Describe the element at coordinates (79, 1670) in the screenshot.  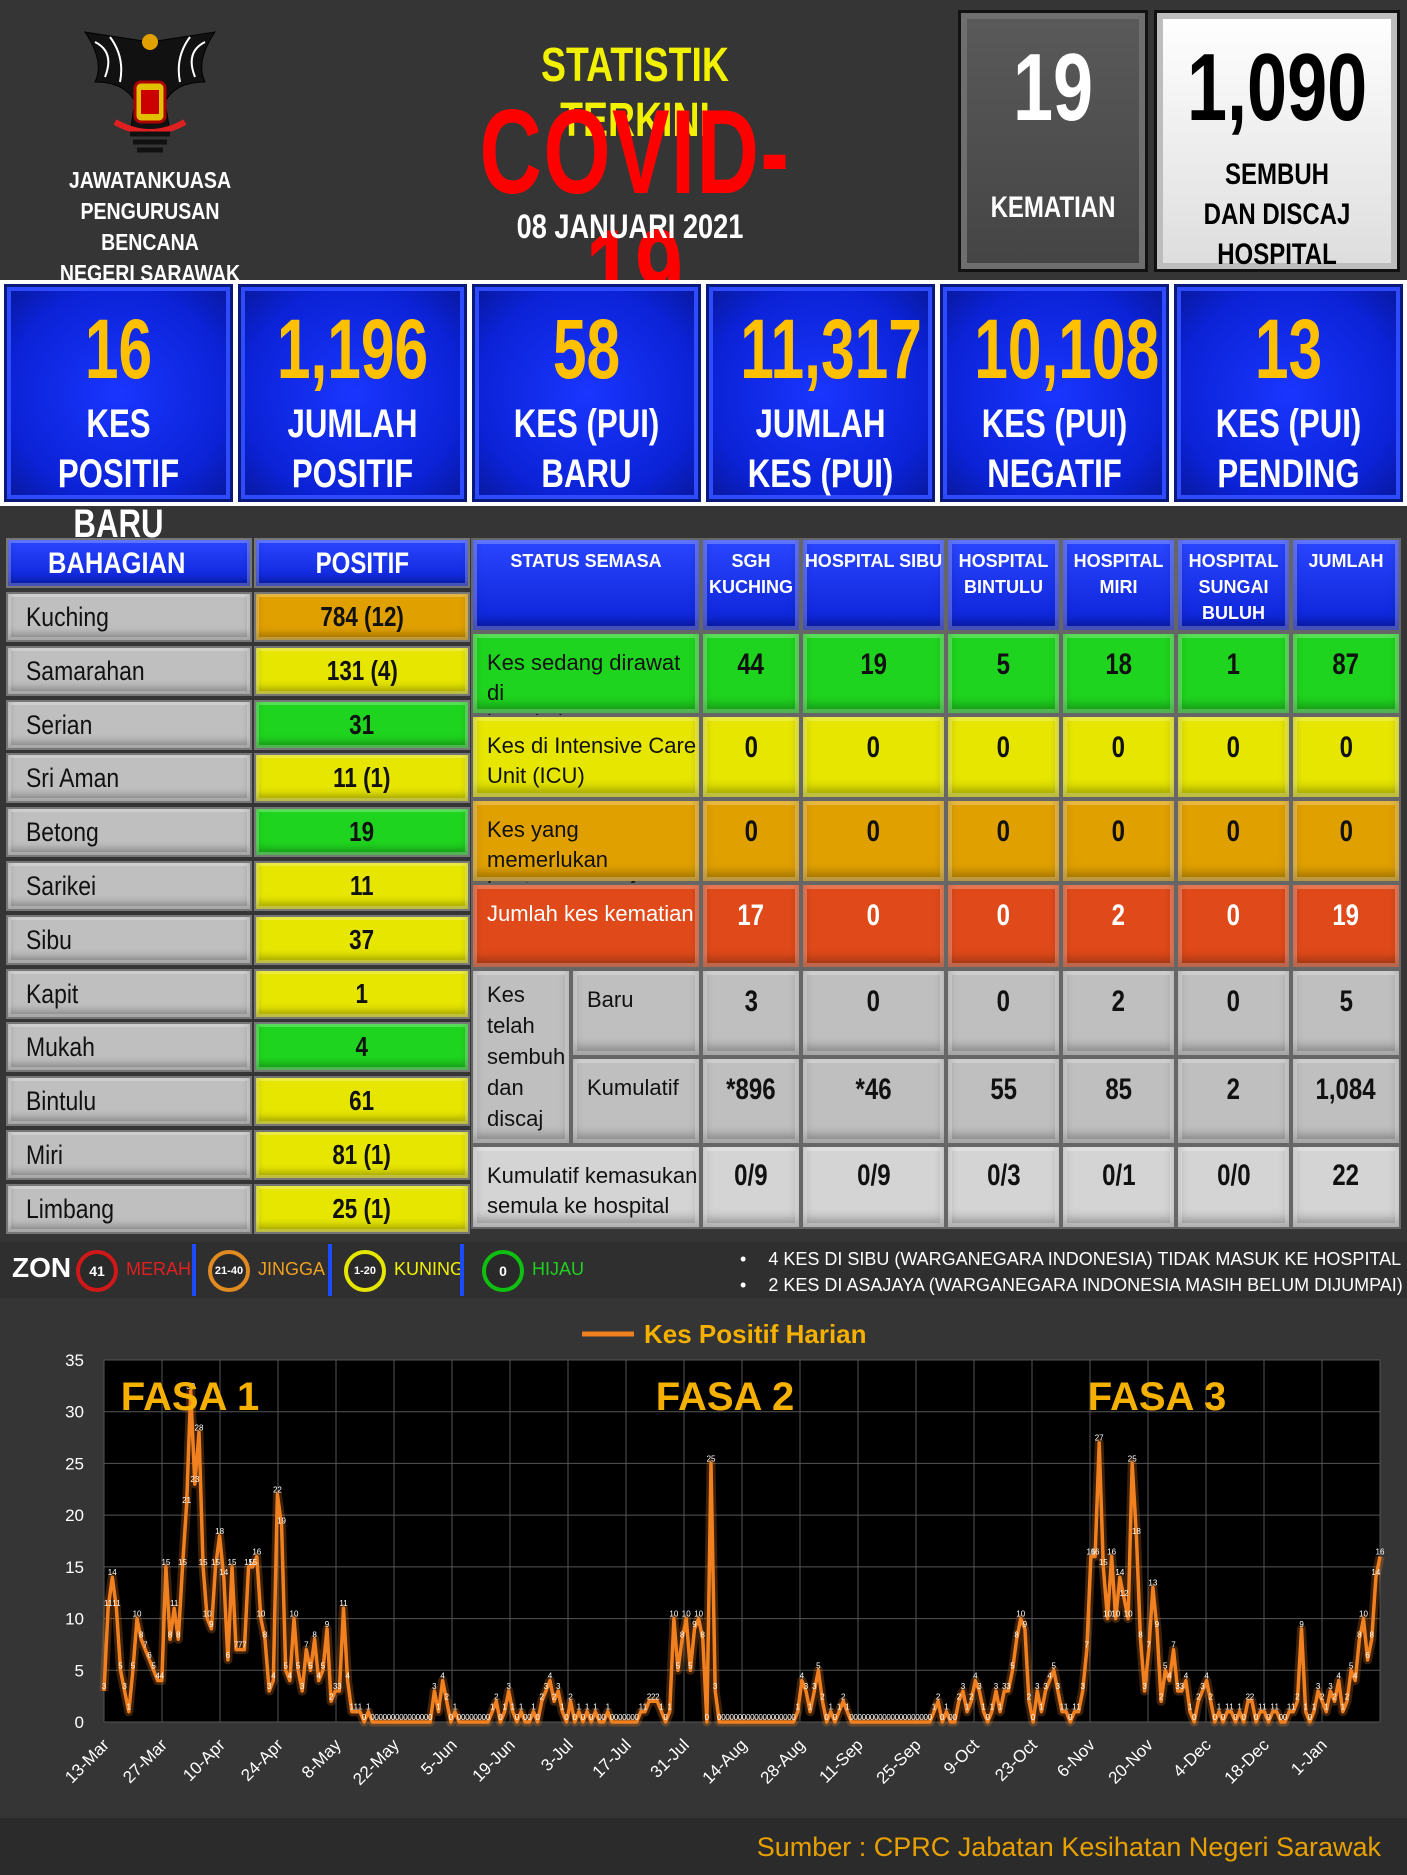
I see `y-tick-label: 5` at that location.